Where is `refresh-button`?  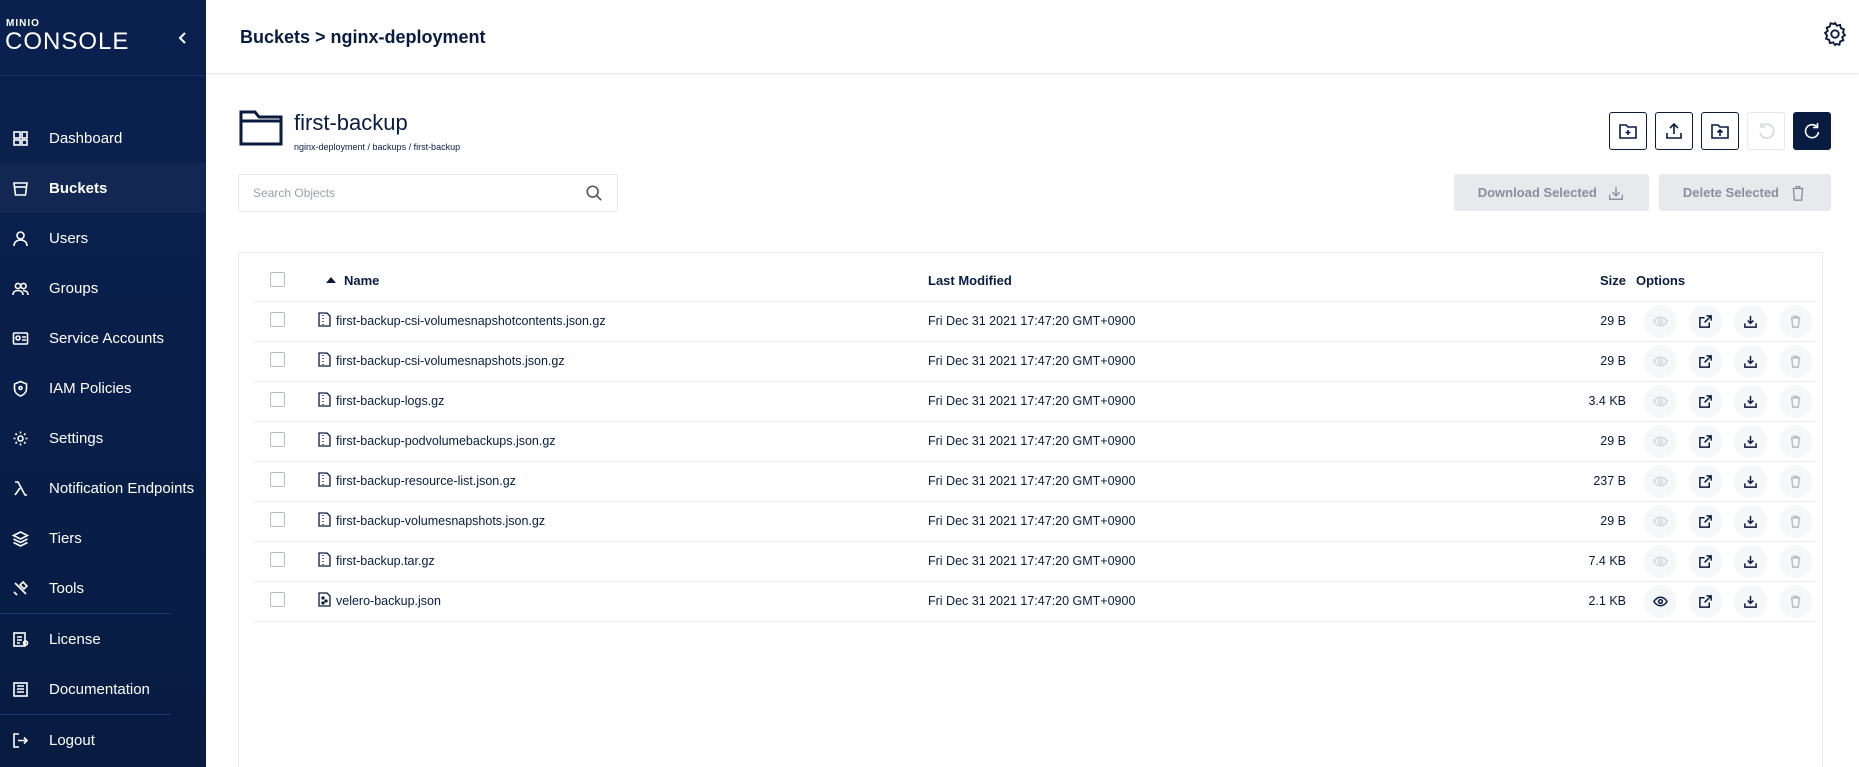 refresh-button is located at coordinates (1812, 131).